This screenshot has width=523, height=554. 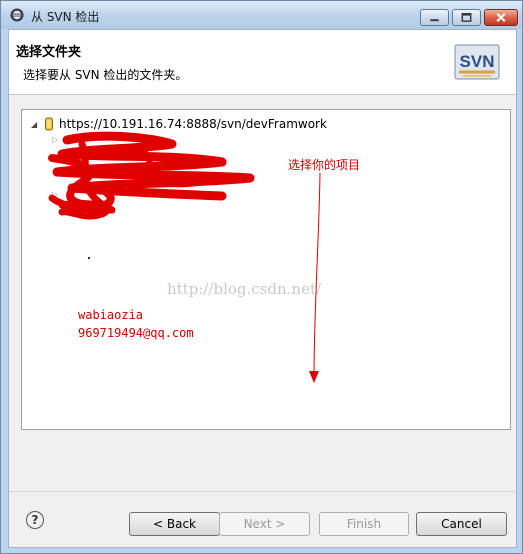 I want to click on maximize-button, so click(x=466, y=17).